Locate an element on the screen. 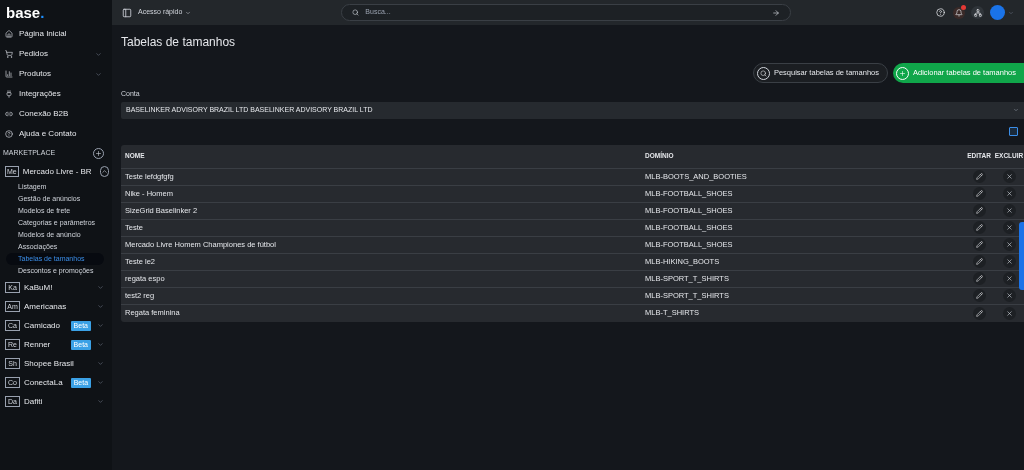 The height and width of the screenshot is (470, 1024). nav-item: Ajuda e Contato is located at coordinates (56, 134).